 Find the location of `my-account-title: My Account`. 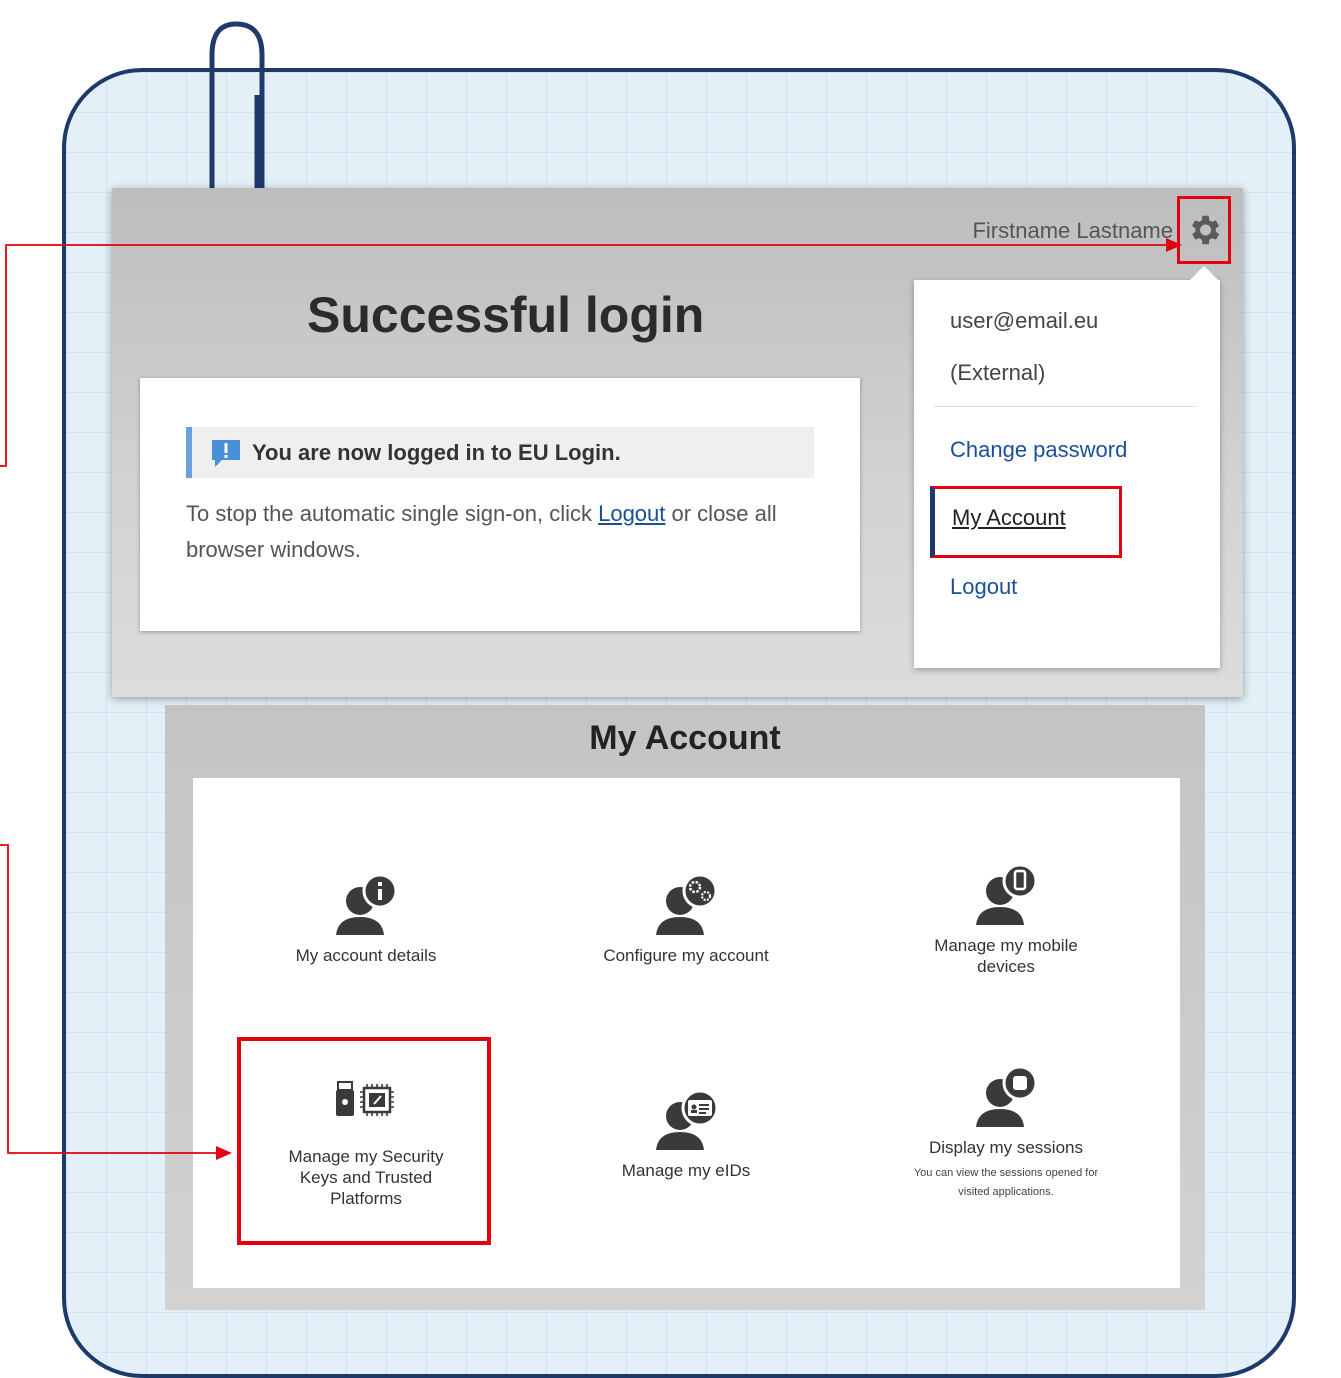

my-account-title: My Account is located at coordinates (685, 738).